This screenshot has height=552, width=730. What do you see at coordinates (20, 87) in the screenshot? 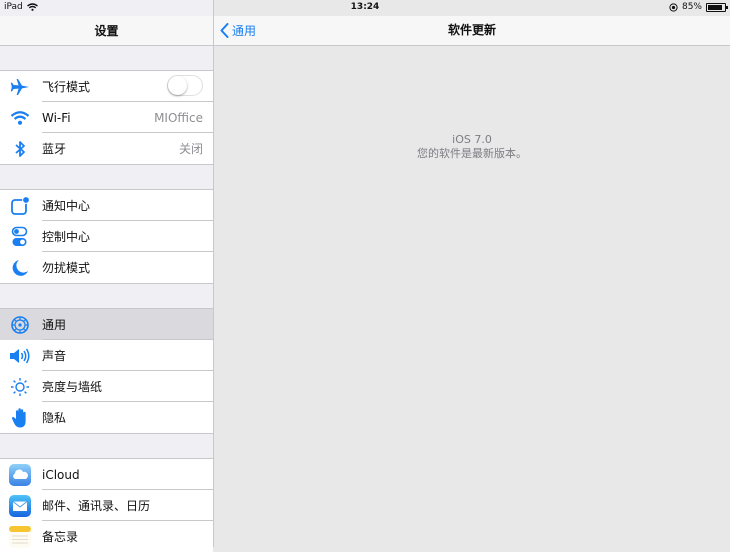
I see `airplane-icon` at bounding box center [20, 87].